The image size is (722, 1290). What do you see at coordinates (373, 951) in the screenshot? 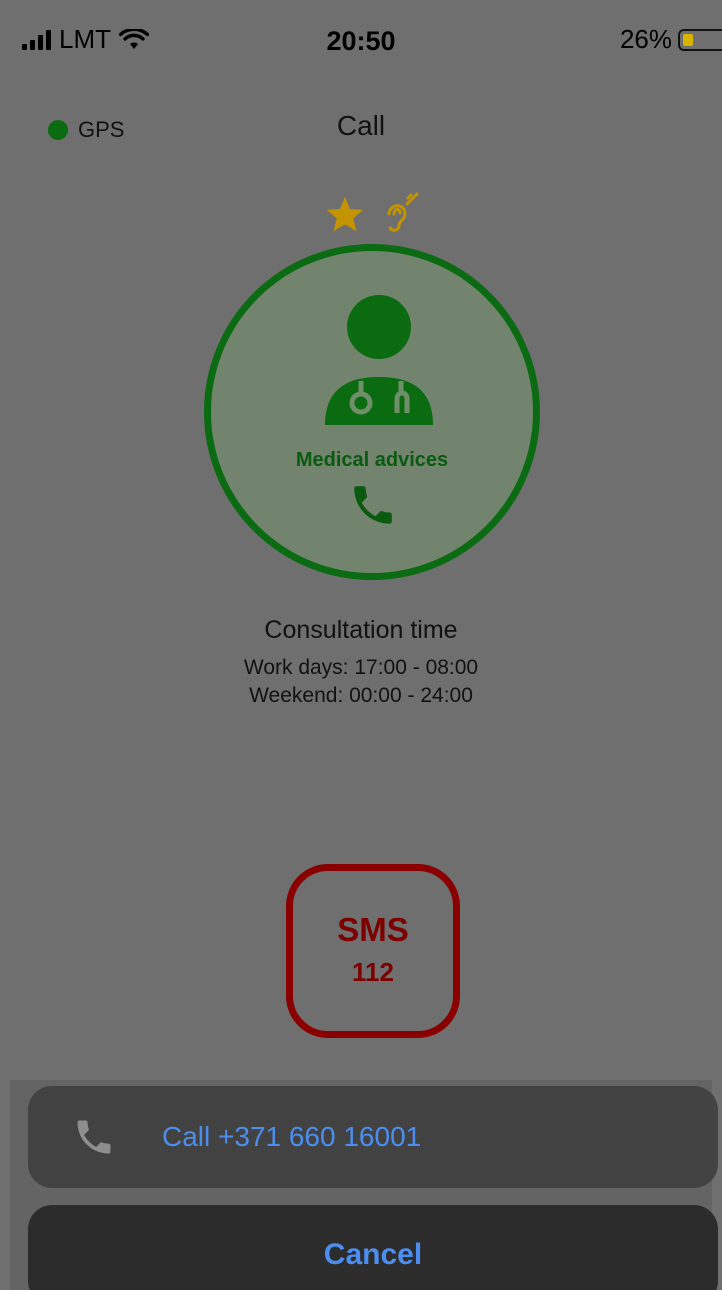
I see `sms-112-button: SMS 112` at bounding box center [373, 951].